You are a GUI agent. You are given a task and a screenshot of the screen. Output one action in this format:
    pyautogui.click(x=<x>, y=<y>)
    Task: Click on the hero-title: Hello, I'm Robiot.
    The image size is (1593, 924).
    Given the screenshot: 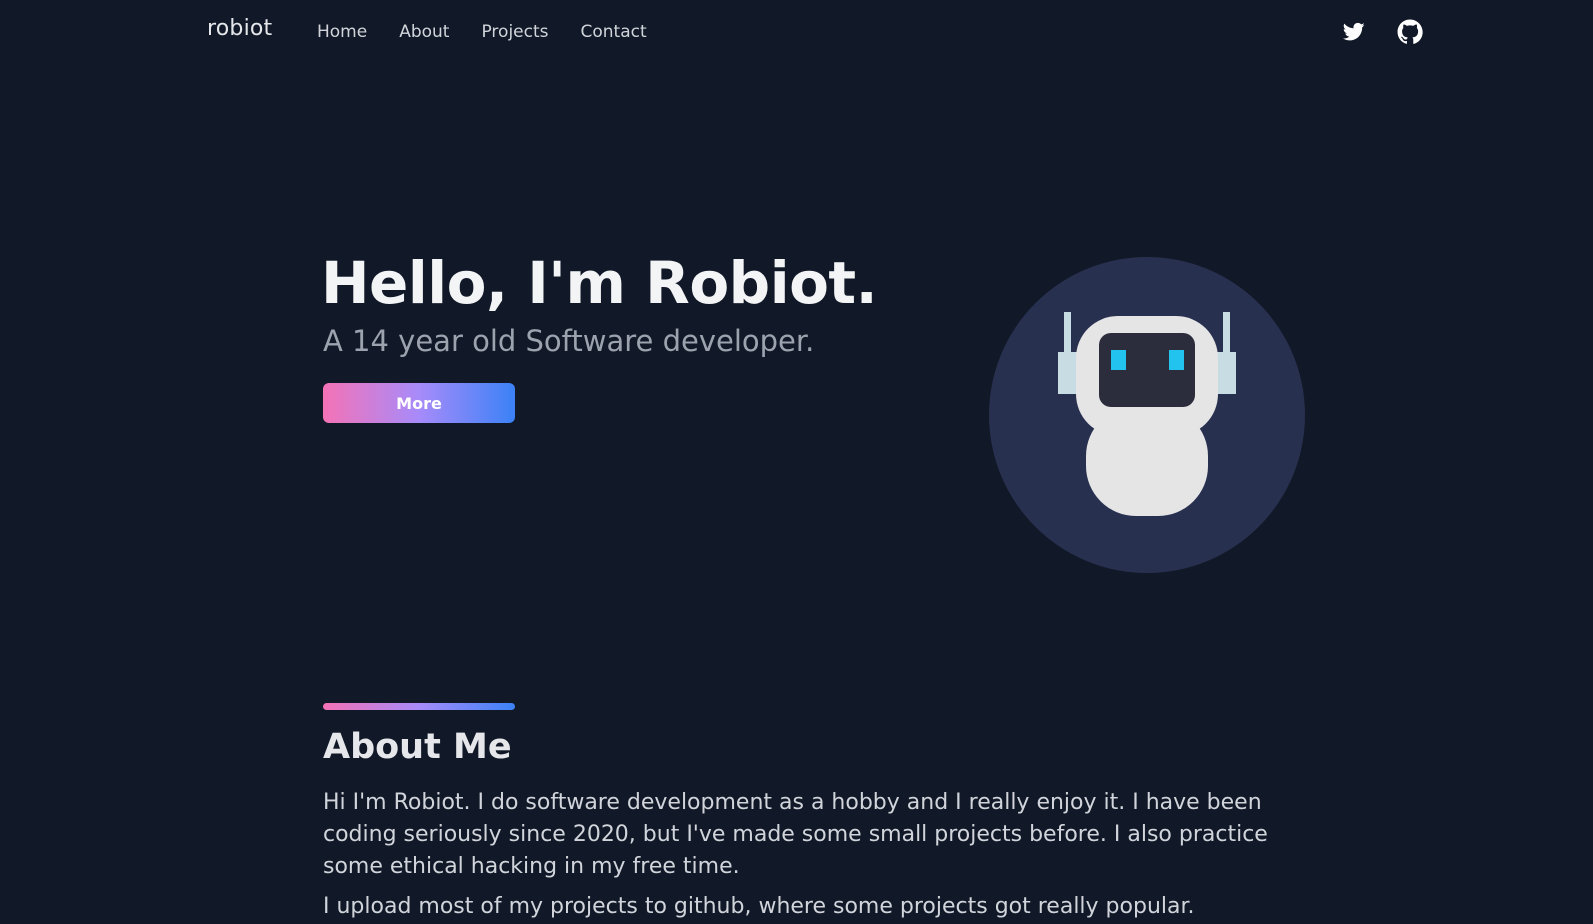 What is the action you would take?
    pyautogui.click(x=599, y=283)
    